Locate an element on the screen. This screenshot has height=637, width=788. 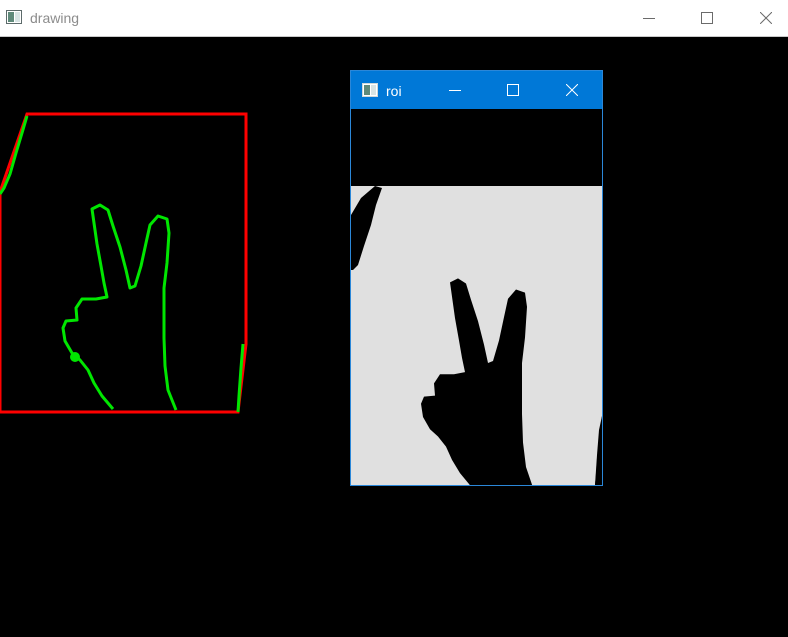
close-button is located at coordinates (762, 18).